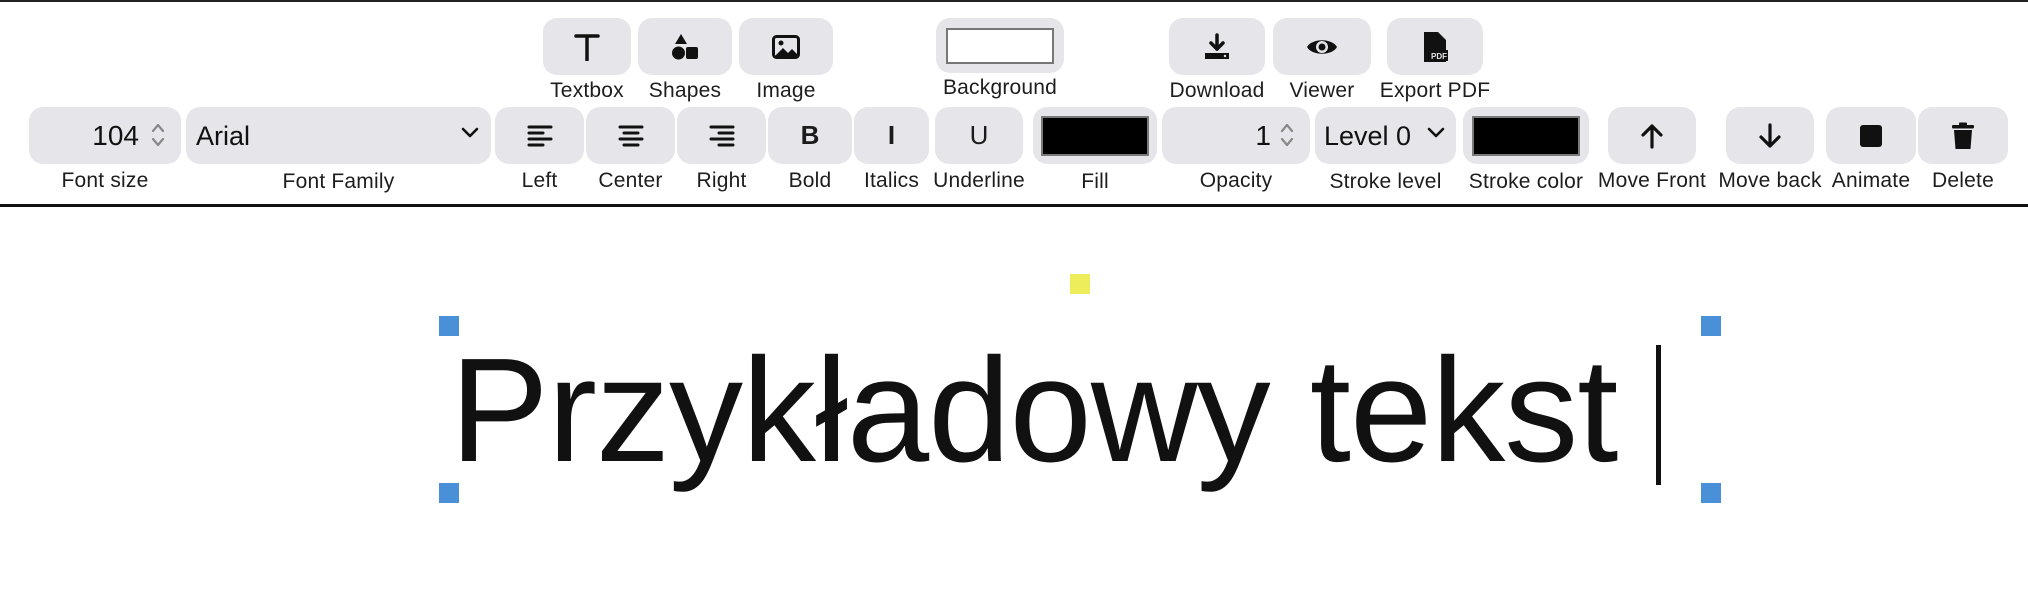  I want to click on underline-button: U, so click(979, 135).